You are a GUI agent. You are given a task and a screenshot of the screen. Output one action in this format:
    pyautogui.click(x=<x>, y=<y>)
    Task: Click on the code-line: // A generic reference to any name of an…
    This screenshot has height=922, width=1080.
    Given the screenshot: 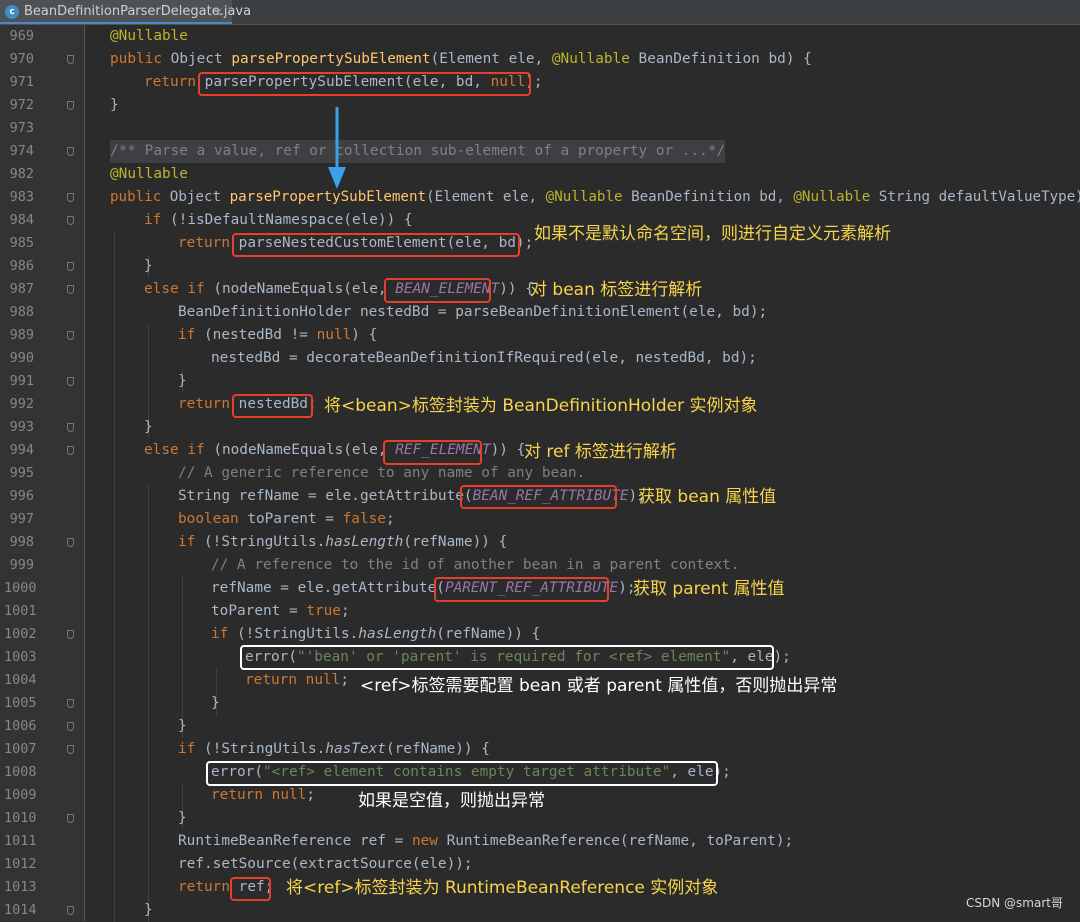 What is the action you would take?
    pyautogui.click(x=381, y=473)
    